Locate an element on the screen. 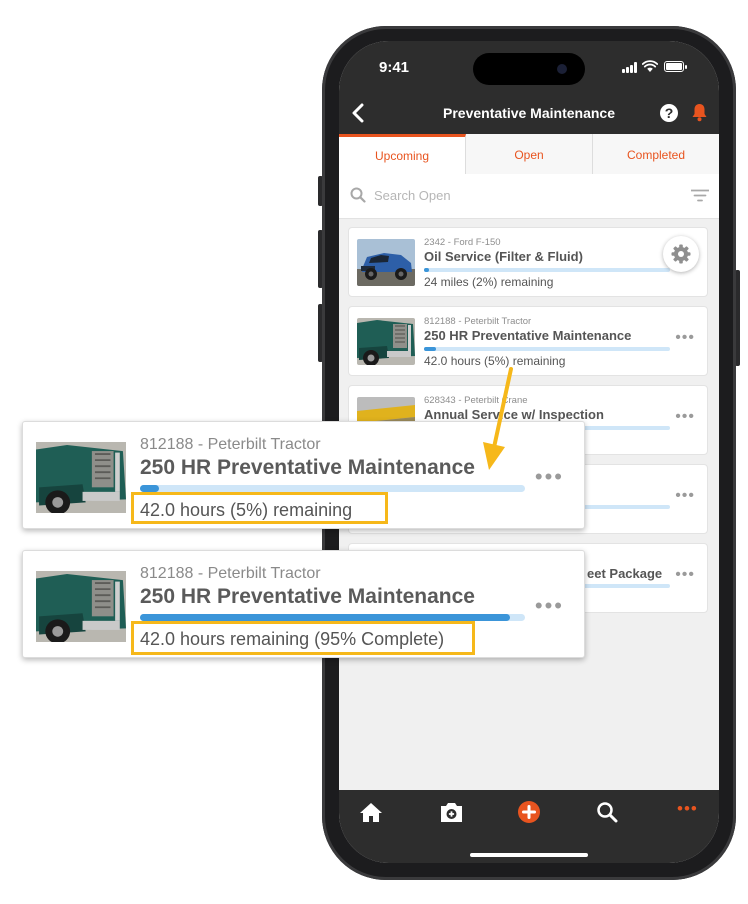  tab-bar: Upcoming Open Completed is located at coordinates (529, 154).